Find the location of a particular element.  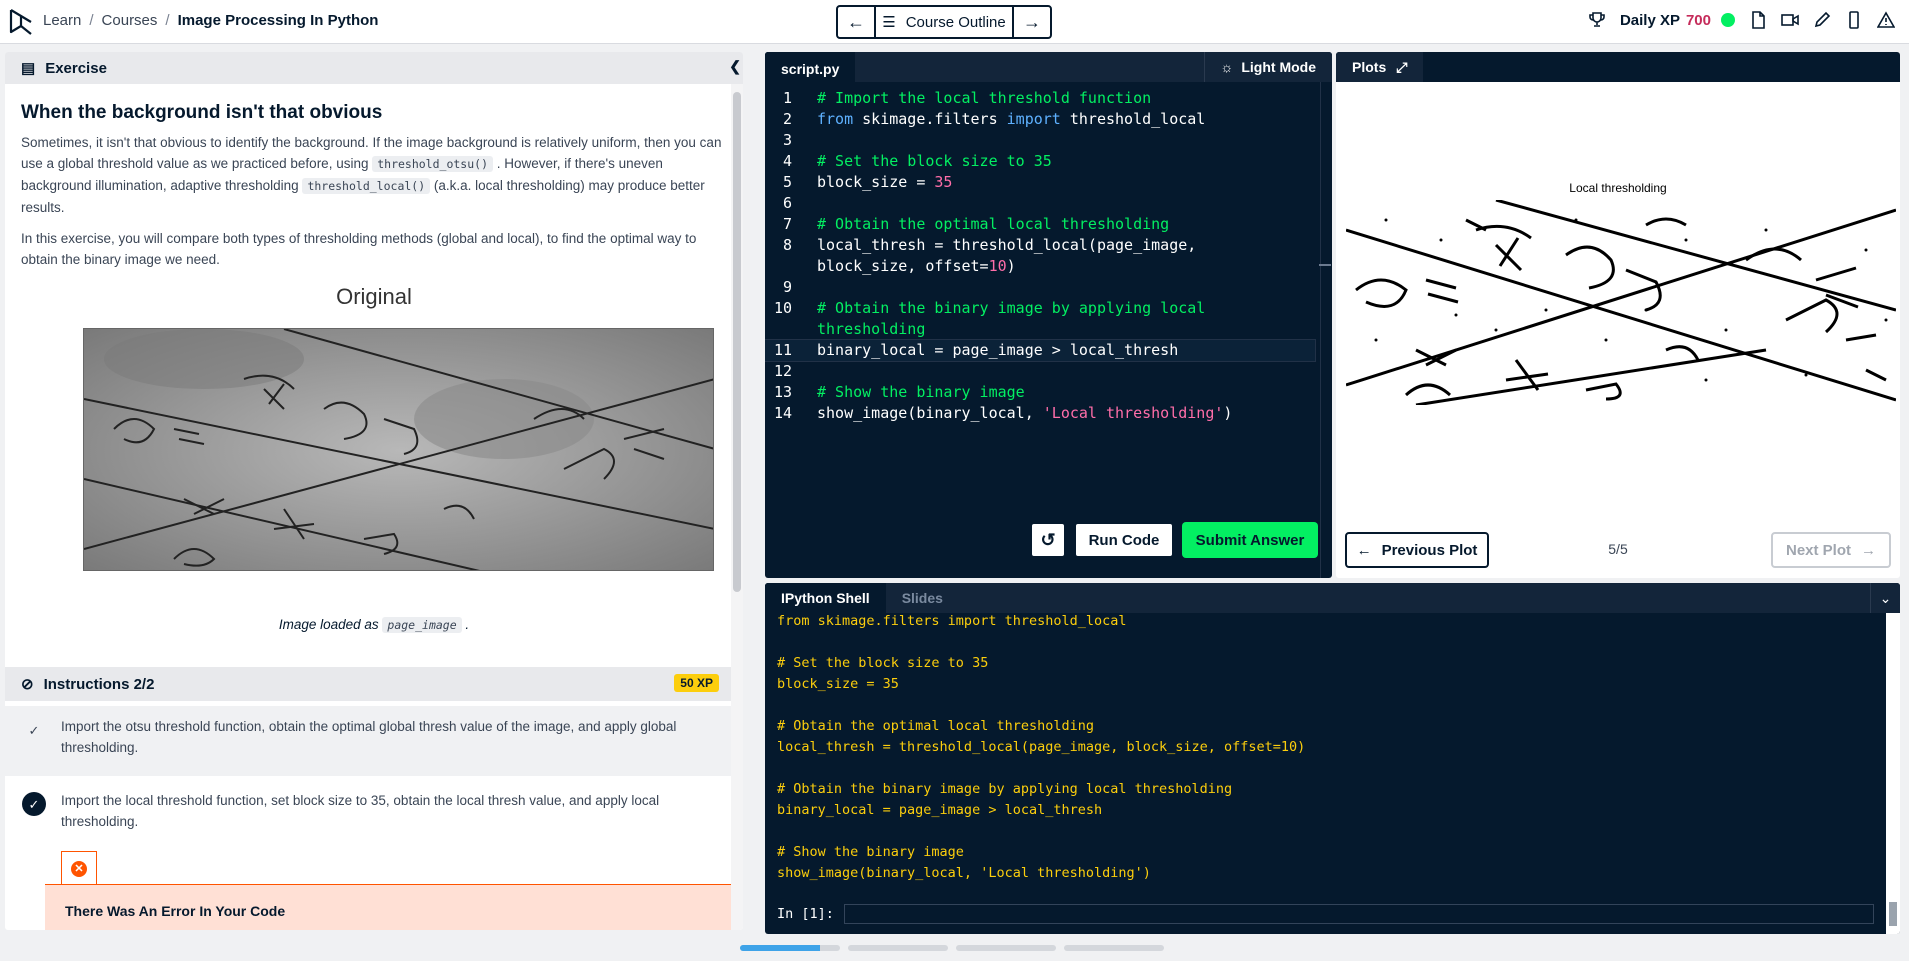

plots-footer: ← Previous Plot 5/5 Next Plot → is located at coordinates (1618, 552).